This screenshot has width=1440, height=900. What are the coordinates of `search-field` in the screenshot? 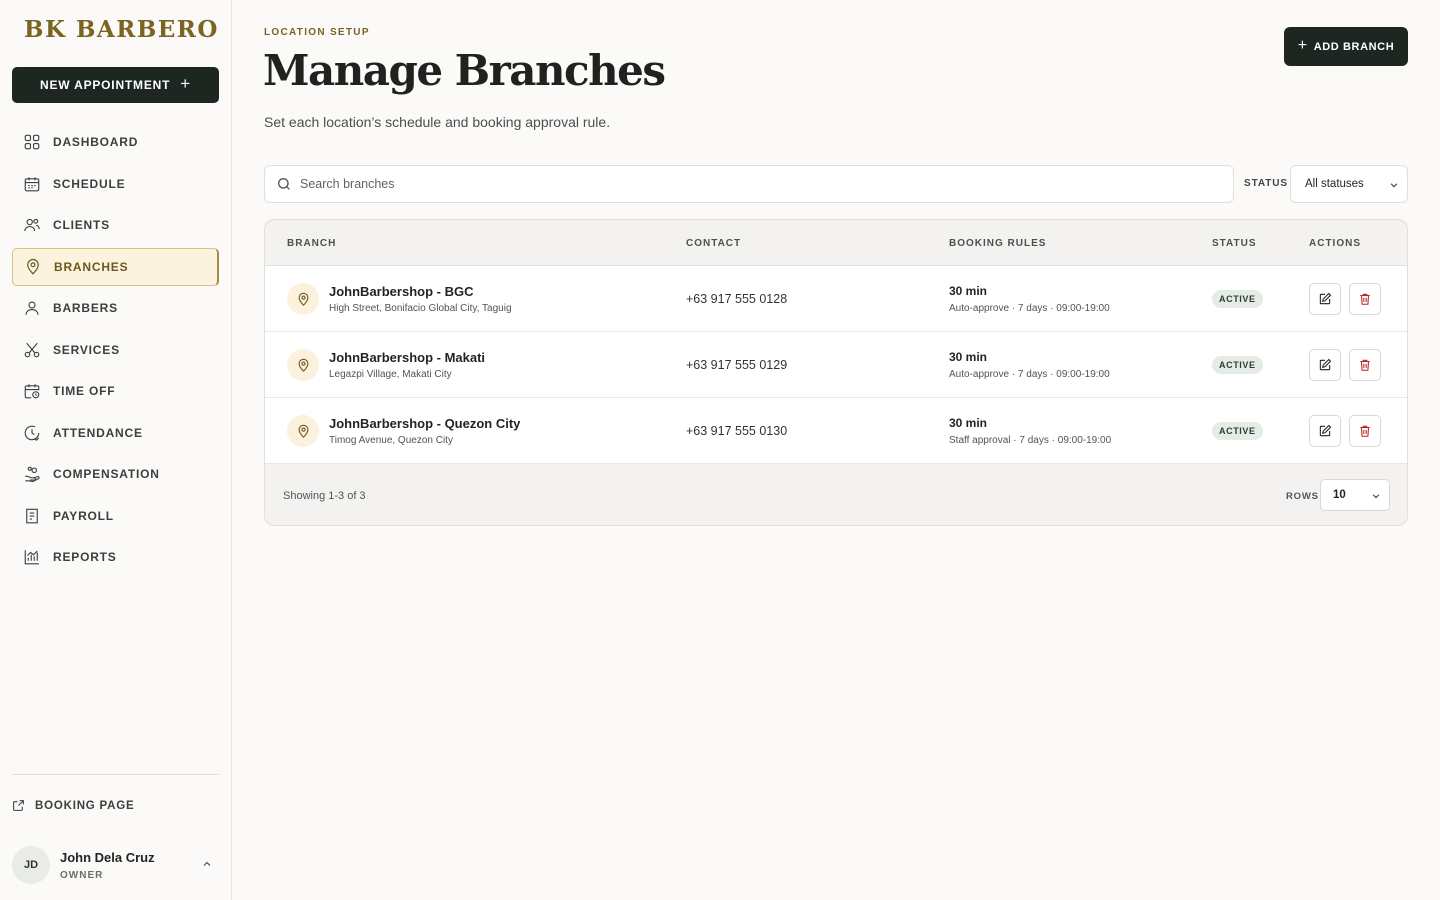 It's located at (749, 184).